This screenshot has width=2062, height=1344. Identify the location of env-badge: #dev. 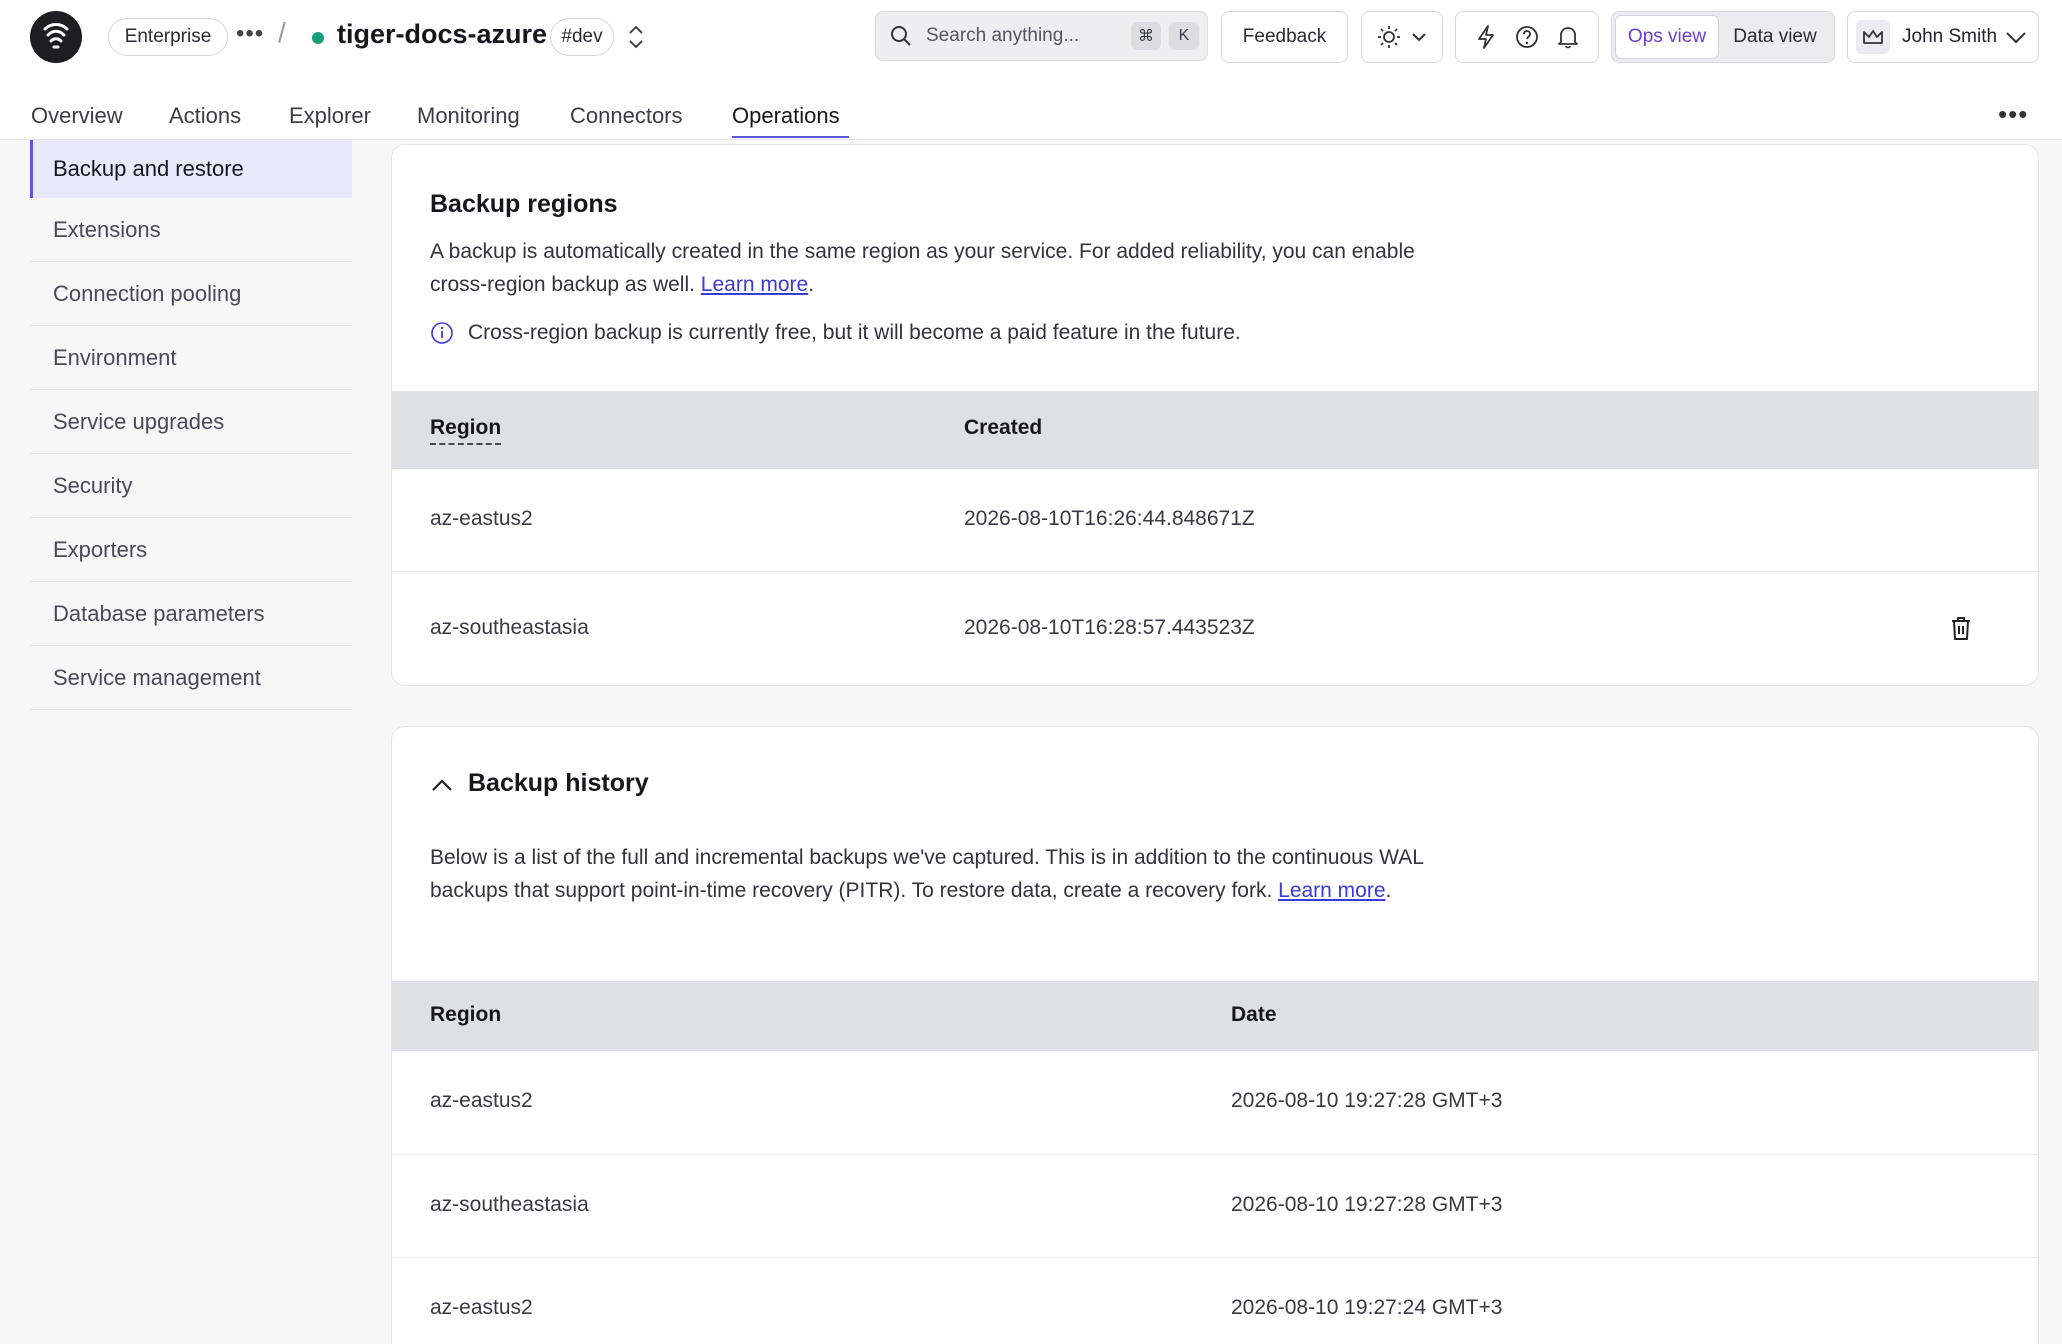
(582, 37).